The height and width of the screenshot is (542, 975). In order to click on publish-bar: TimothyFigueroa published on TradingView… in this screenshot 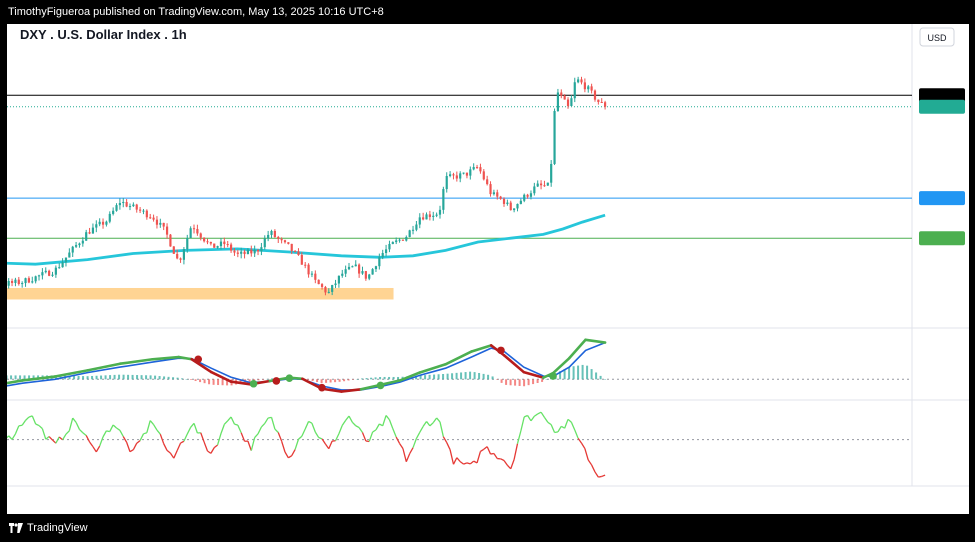, I will do `click(487, 12)`.